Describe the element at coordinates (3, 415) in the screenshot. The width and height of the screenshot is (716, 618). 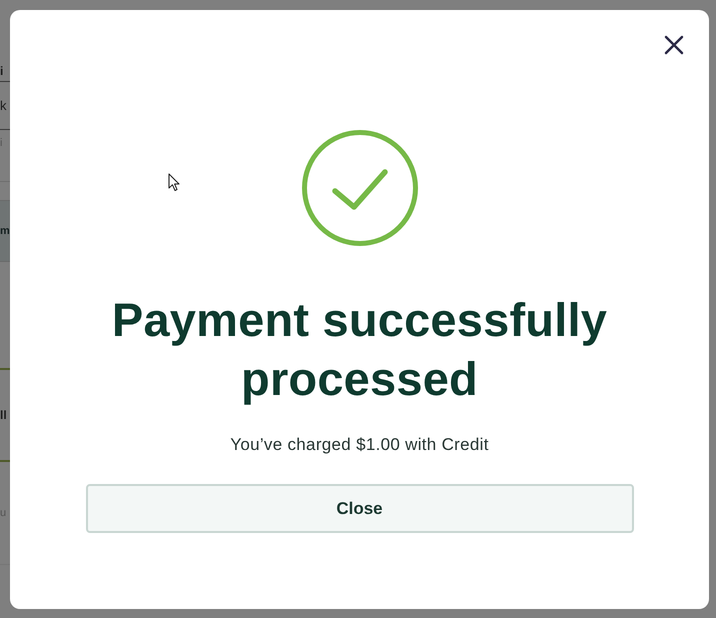
I see `background-text: ll` at that location.